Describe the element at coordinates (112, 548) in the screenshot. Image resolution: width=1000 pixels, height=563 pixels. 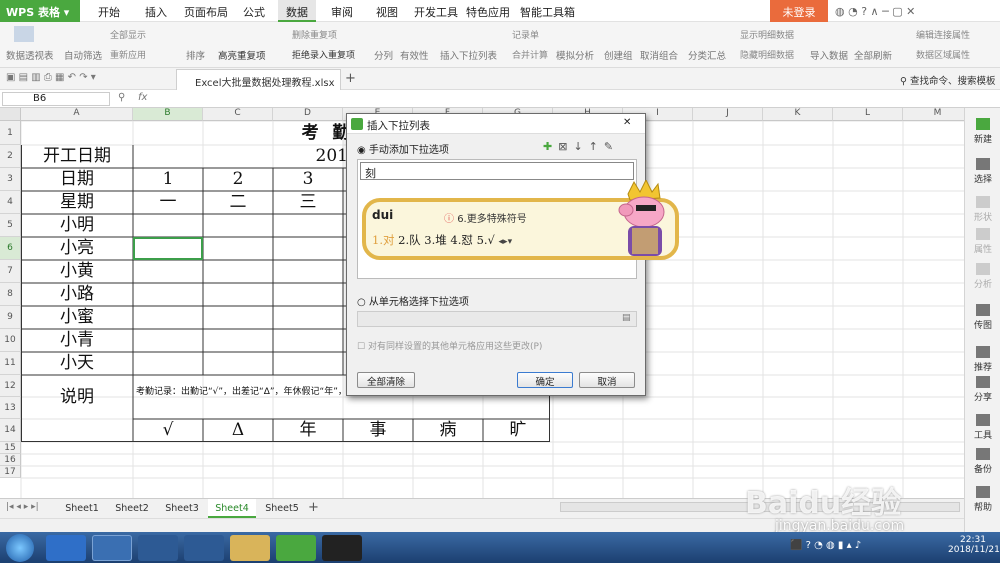
I see `taskbar-chrome-icon` at that location.